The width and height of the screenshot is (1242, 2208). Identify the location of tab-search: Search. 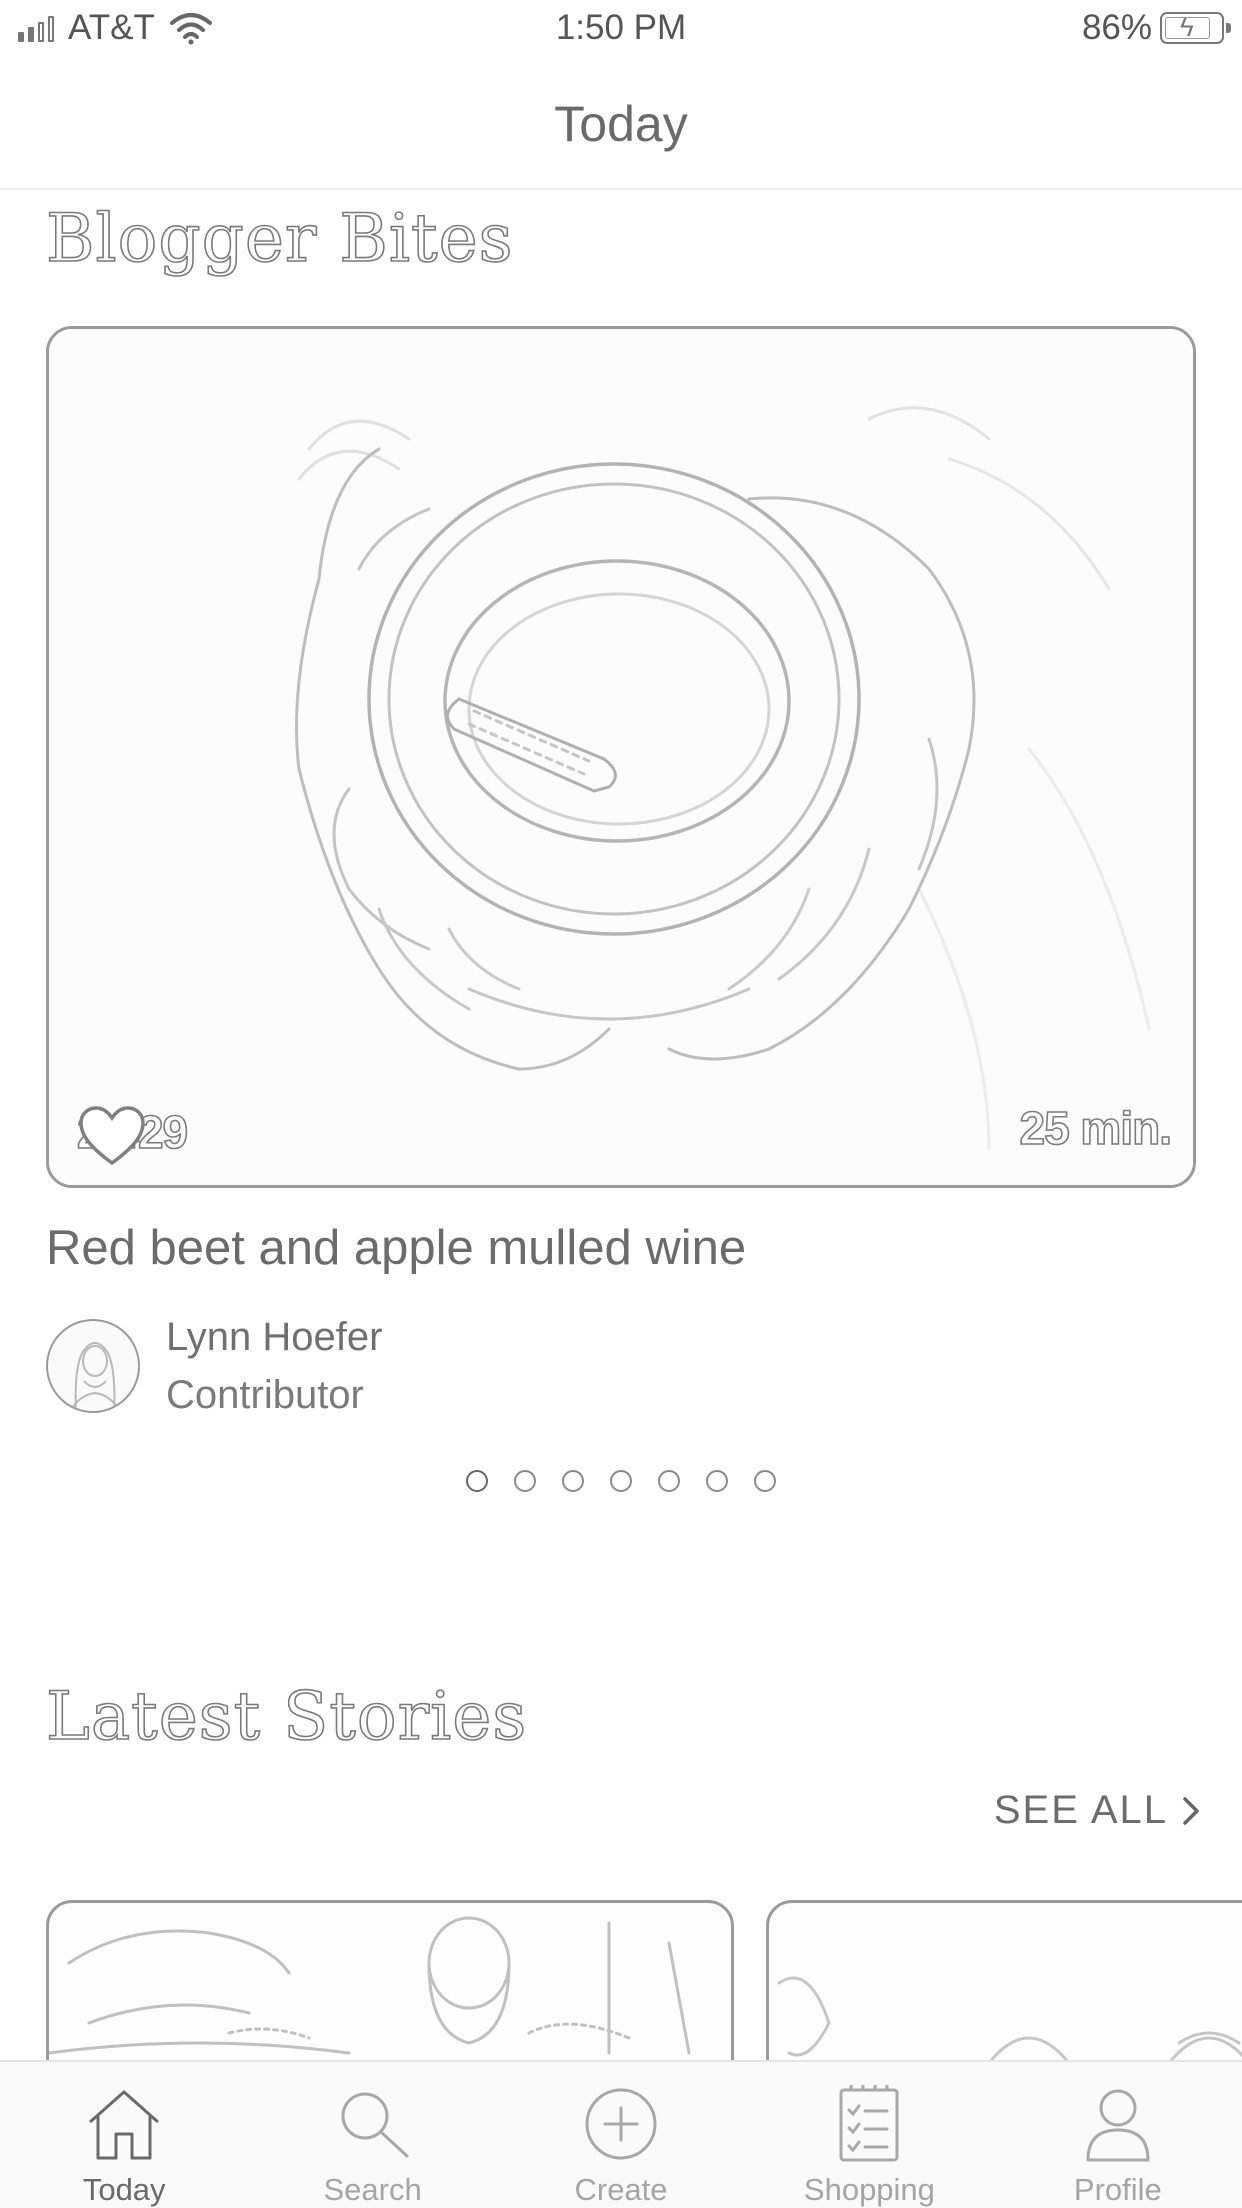
(372, 2135).